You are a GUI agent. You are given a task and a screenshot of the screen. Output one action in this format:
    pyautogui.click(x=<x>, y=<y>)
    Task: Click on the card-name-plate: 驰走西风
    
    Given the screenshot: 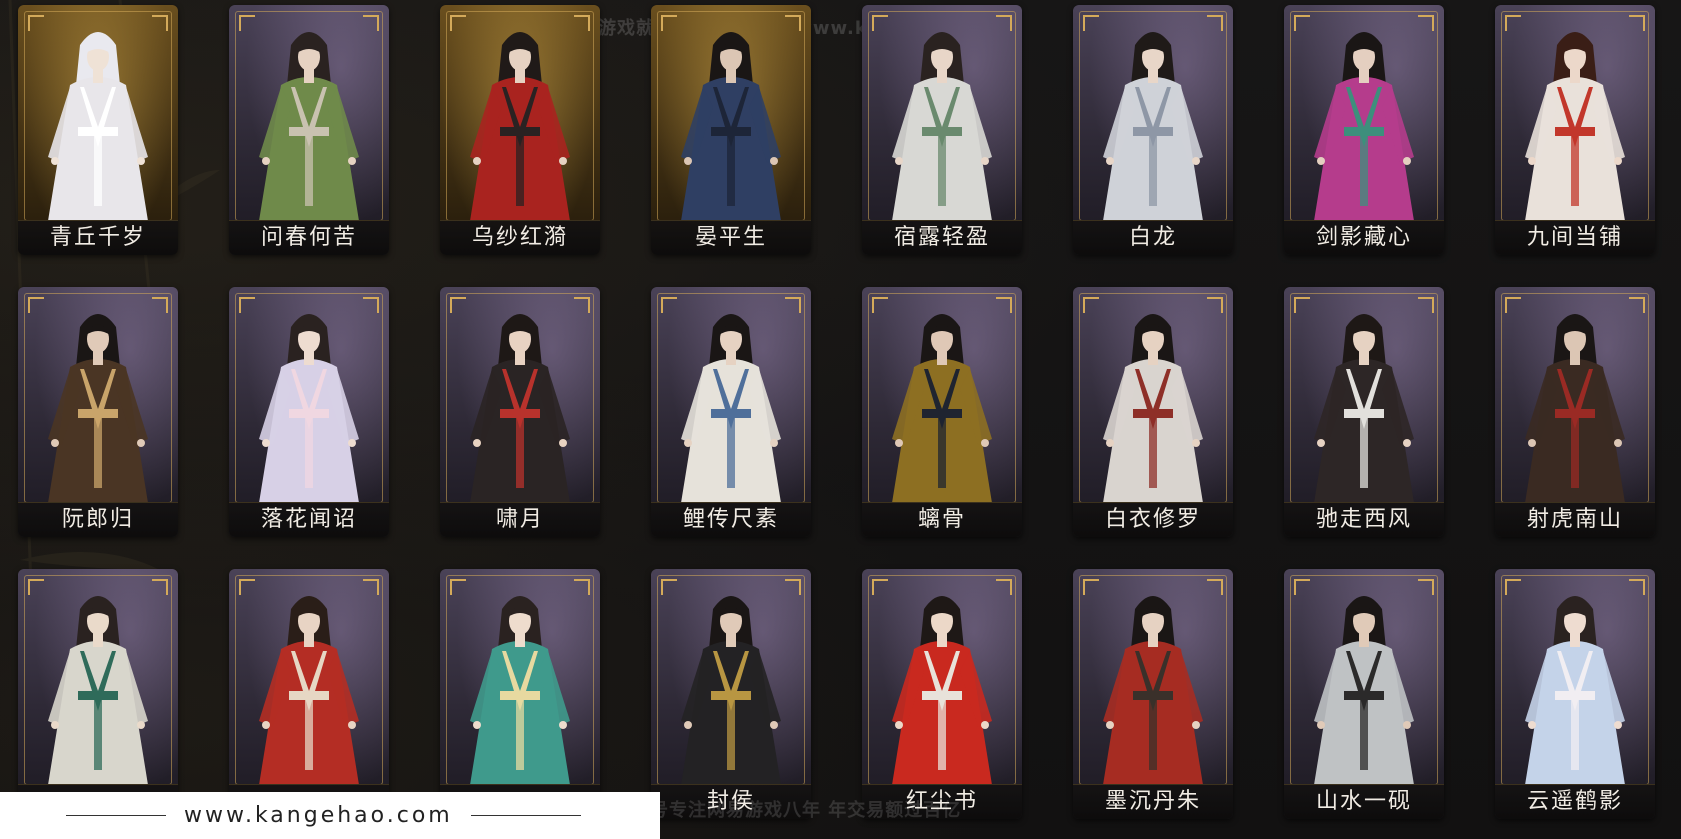 What is the action you would take?
    pyautogui.click(x=1364, y=519)
    